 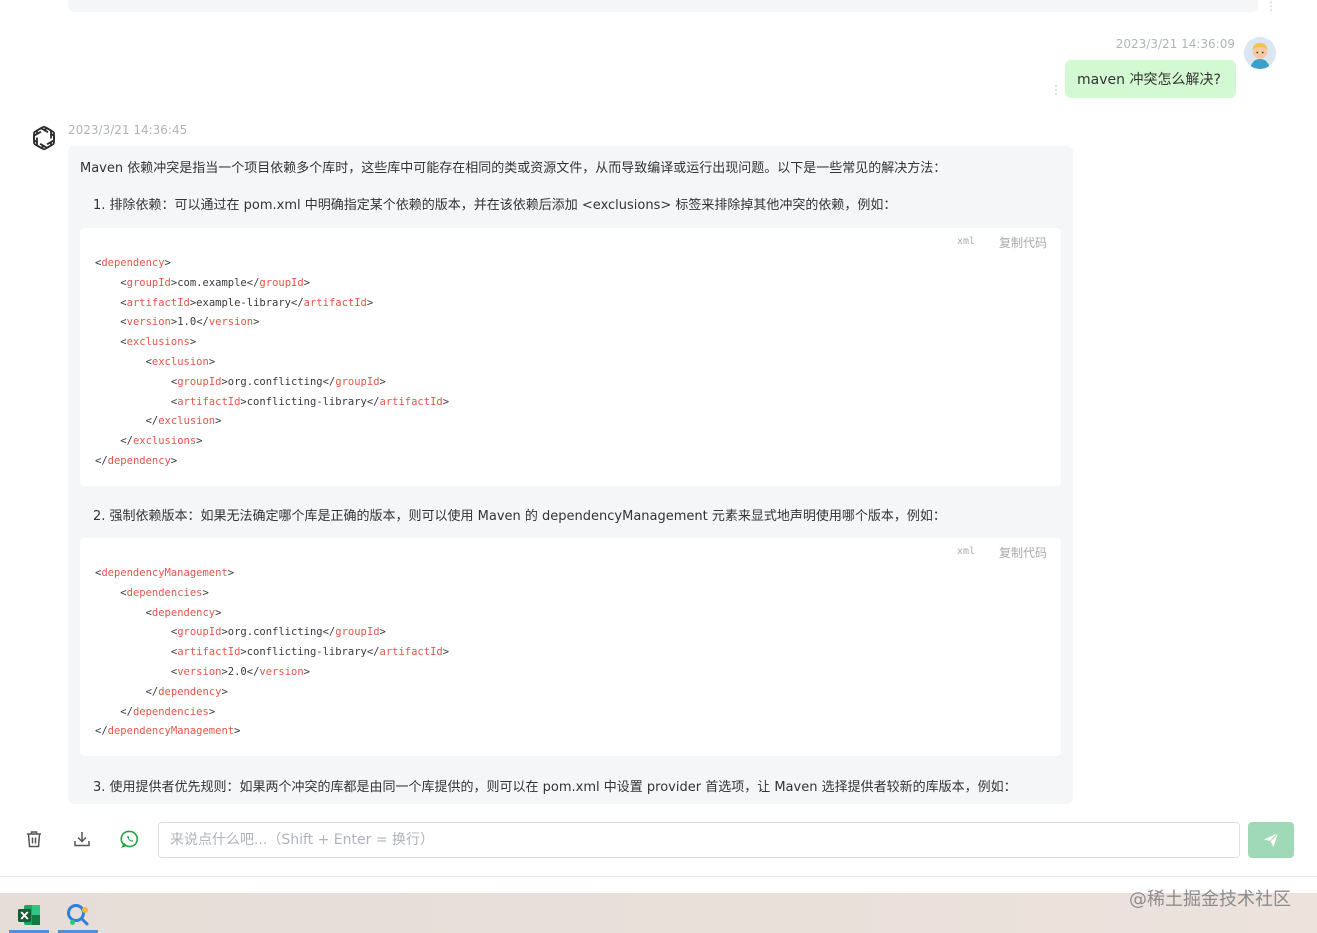 I want to click on code-line: <groupId>org.conflicting</groupId>, so click(x=272, y=383).